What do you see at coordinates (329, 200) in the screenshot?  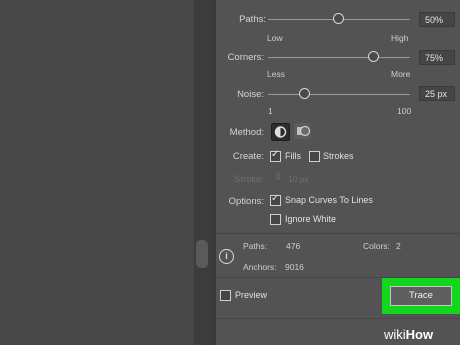 I see `snap-curves-label: Snap Curves To Lines` at bounding box center [329, 200].